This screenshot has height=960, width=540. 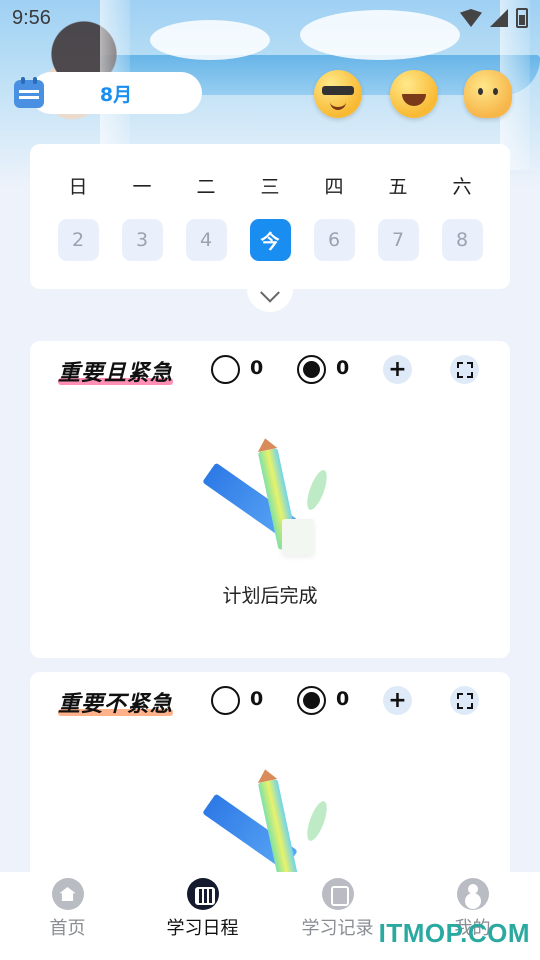 I want to click on day-cell: 6, so click(x=334, y=240).